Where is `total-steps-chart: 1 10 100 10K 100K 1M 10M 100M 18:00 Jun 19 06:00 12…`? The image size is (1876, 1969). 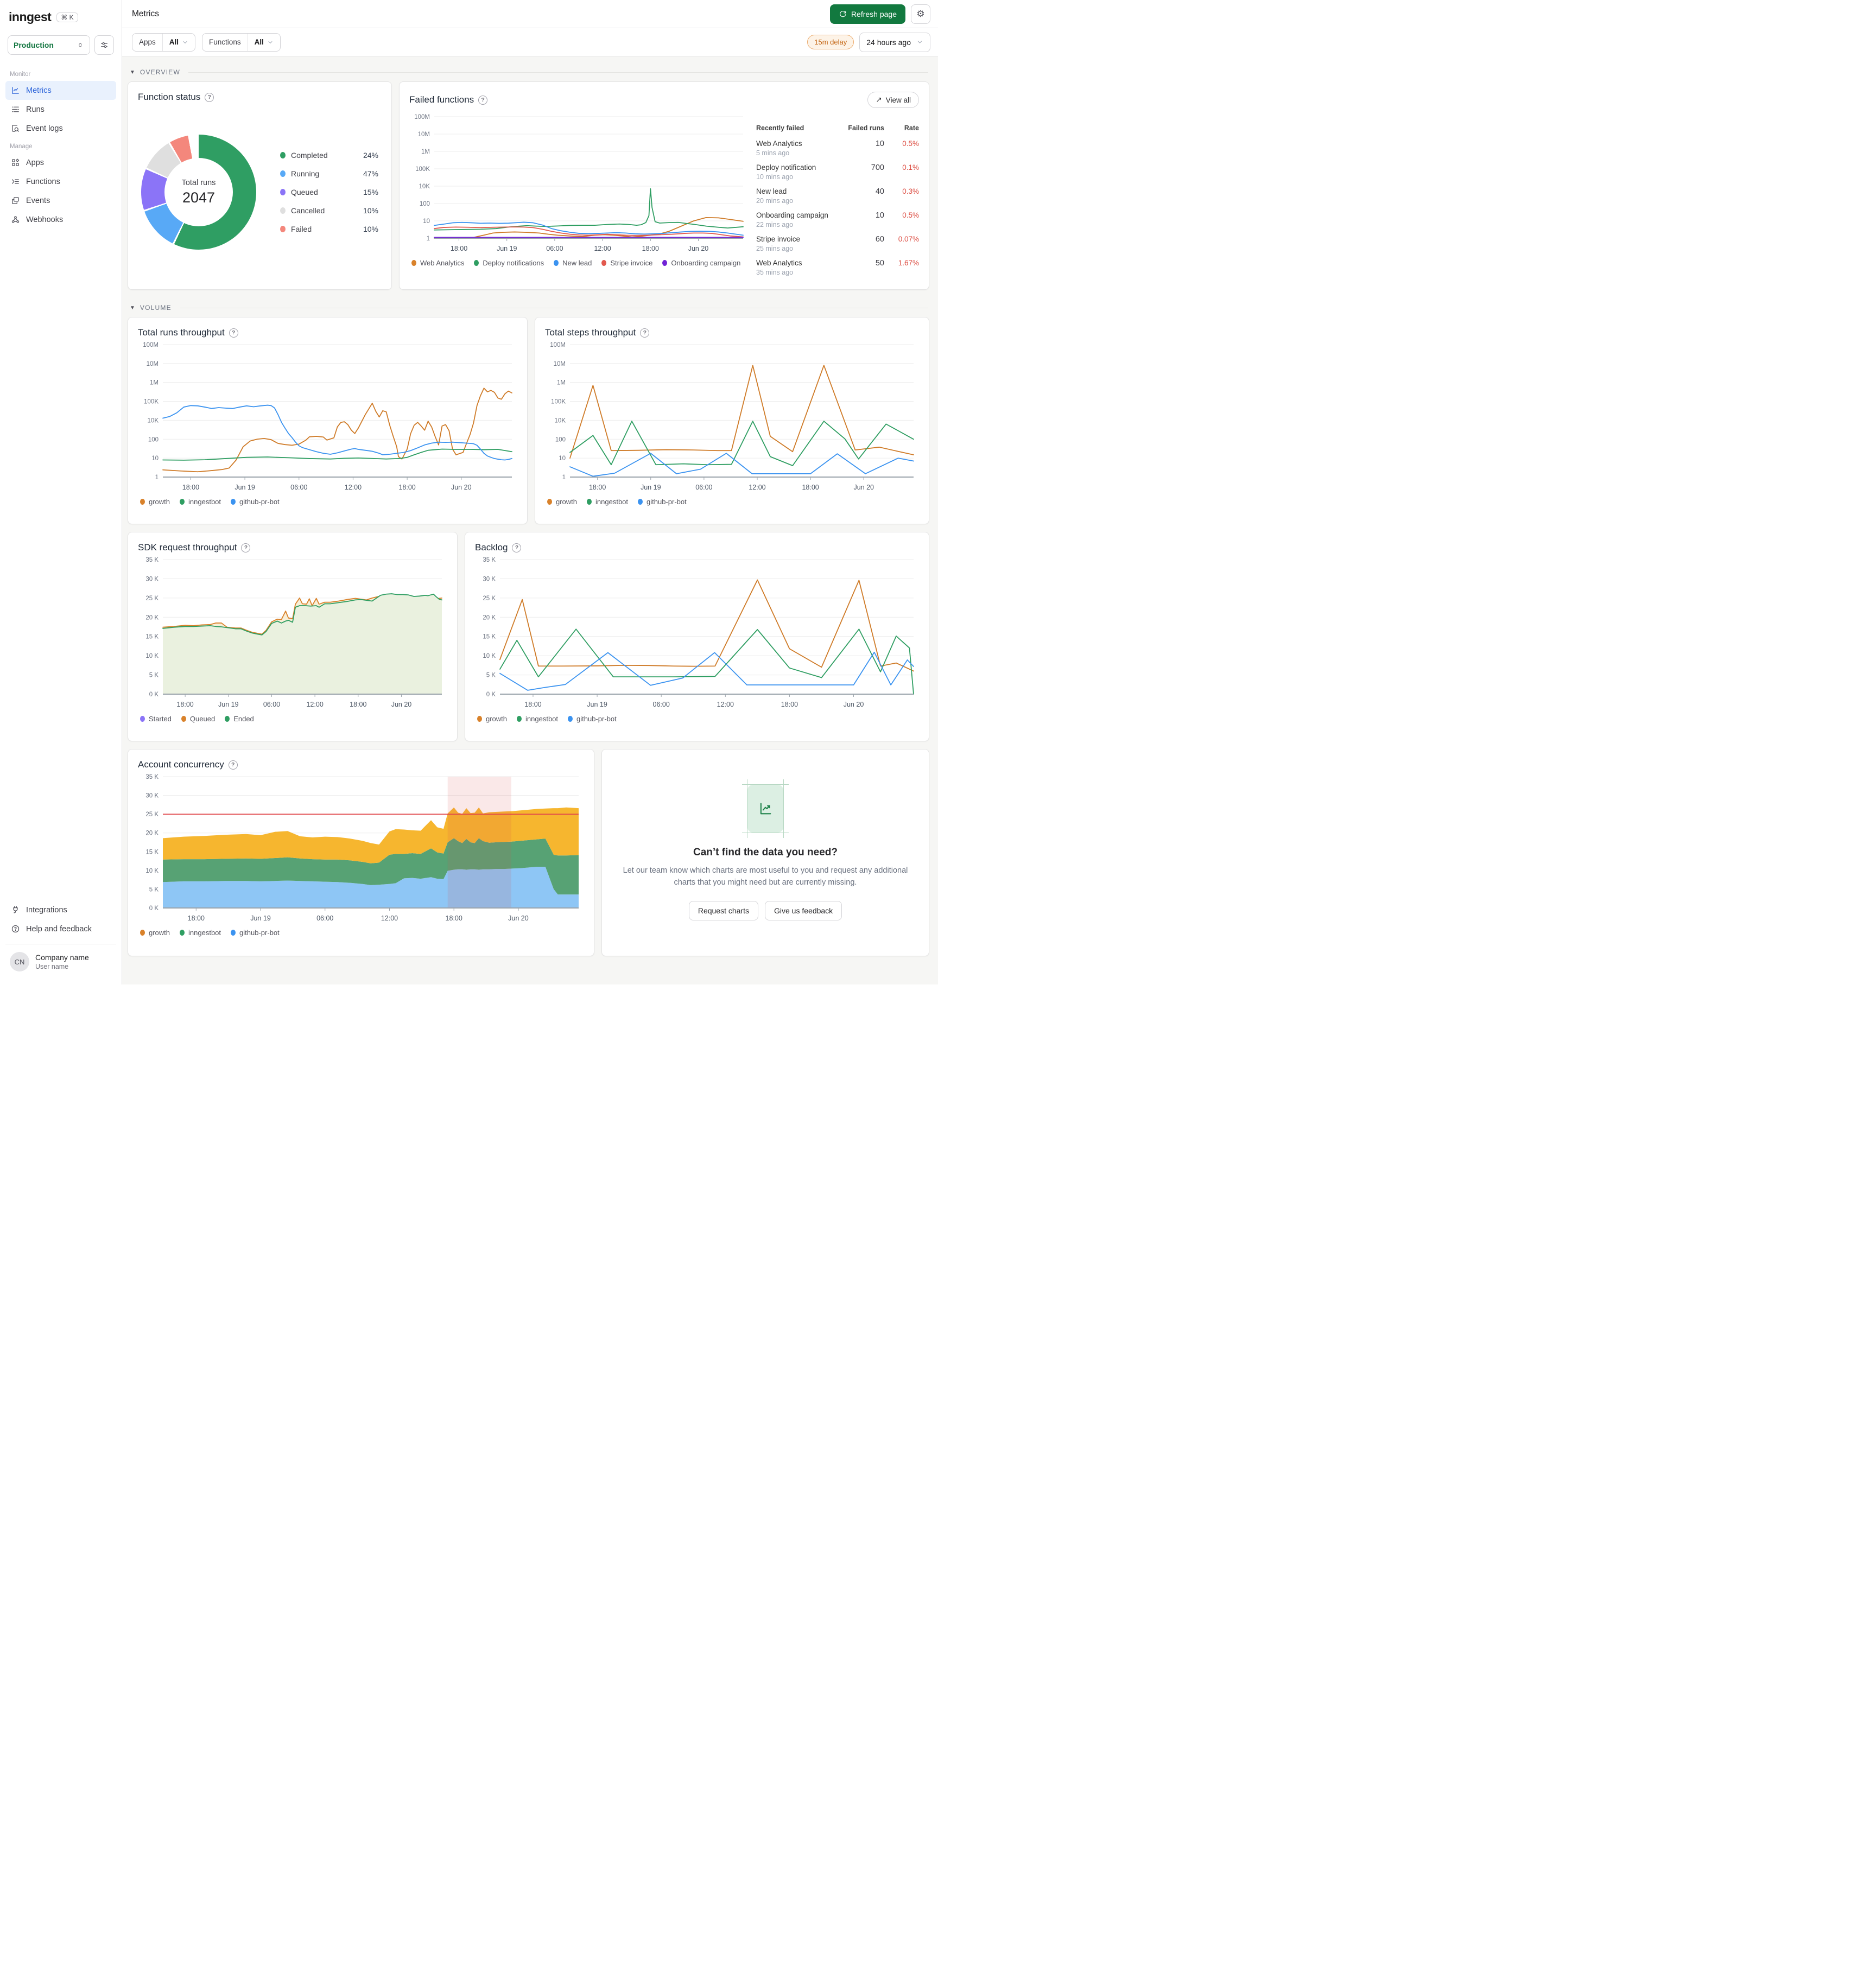 total-steps-chart: 1 10 100 10K 100K 1M 10M 100M 18:00 Jun 19 06:00 12… is located at coordinates (732, 415).